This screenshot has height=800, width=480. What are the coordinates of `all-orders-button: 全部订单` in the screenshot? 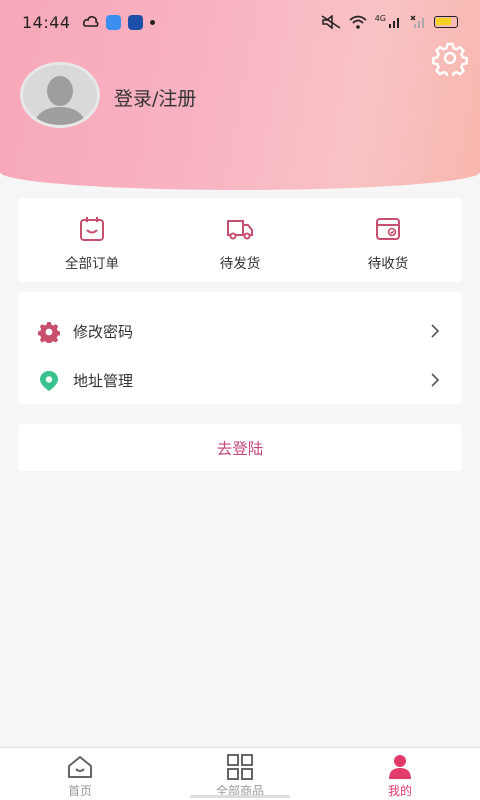 It's located at (92, 240).